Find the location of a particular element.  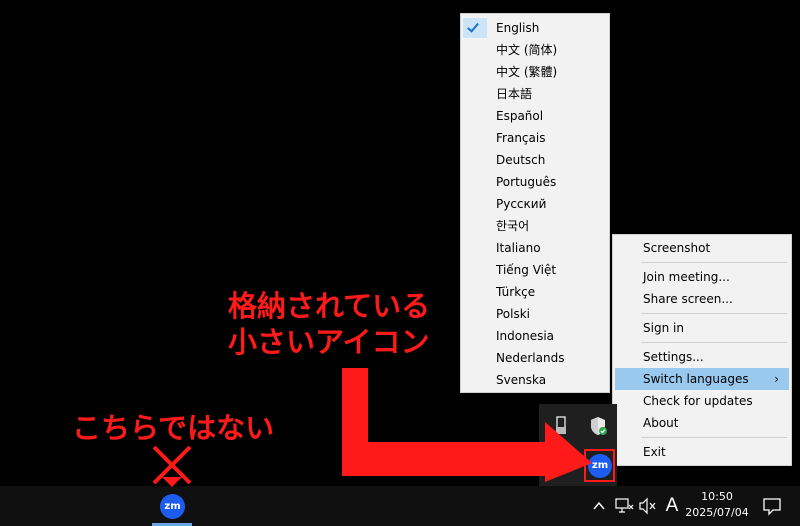

language-item: Español is located at coordinates (535, 116).